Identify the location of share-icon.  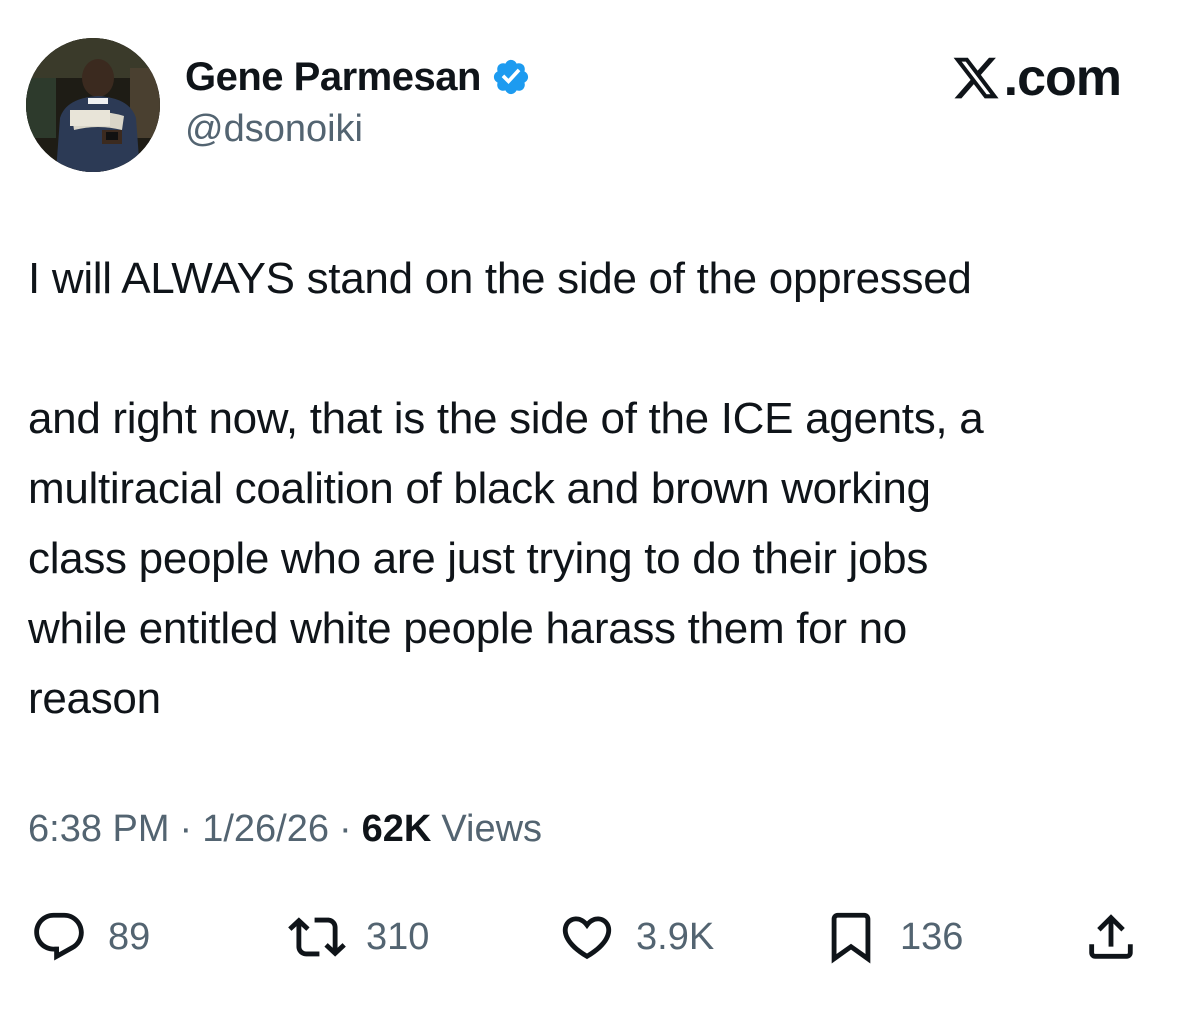
(1111, 936).